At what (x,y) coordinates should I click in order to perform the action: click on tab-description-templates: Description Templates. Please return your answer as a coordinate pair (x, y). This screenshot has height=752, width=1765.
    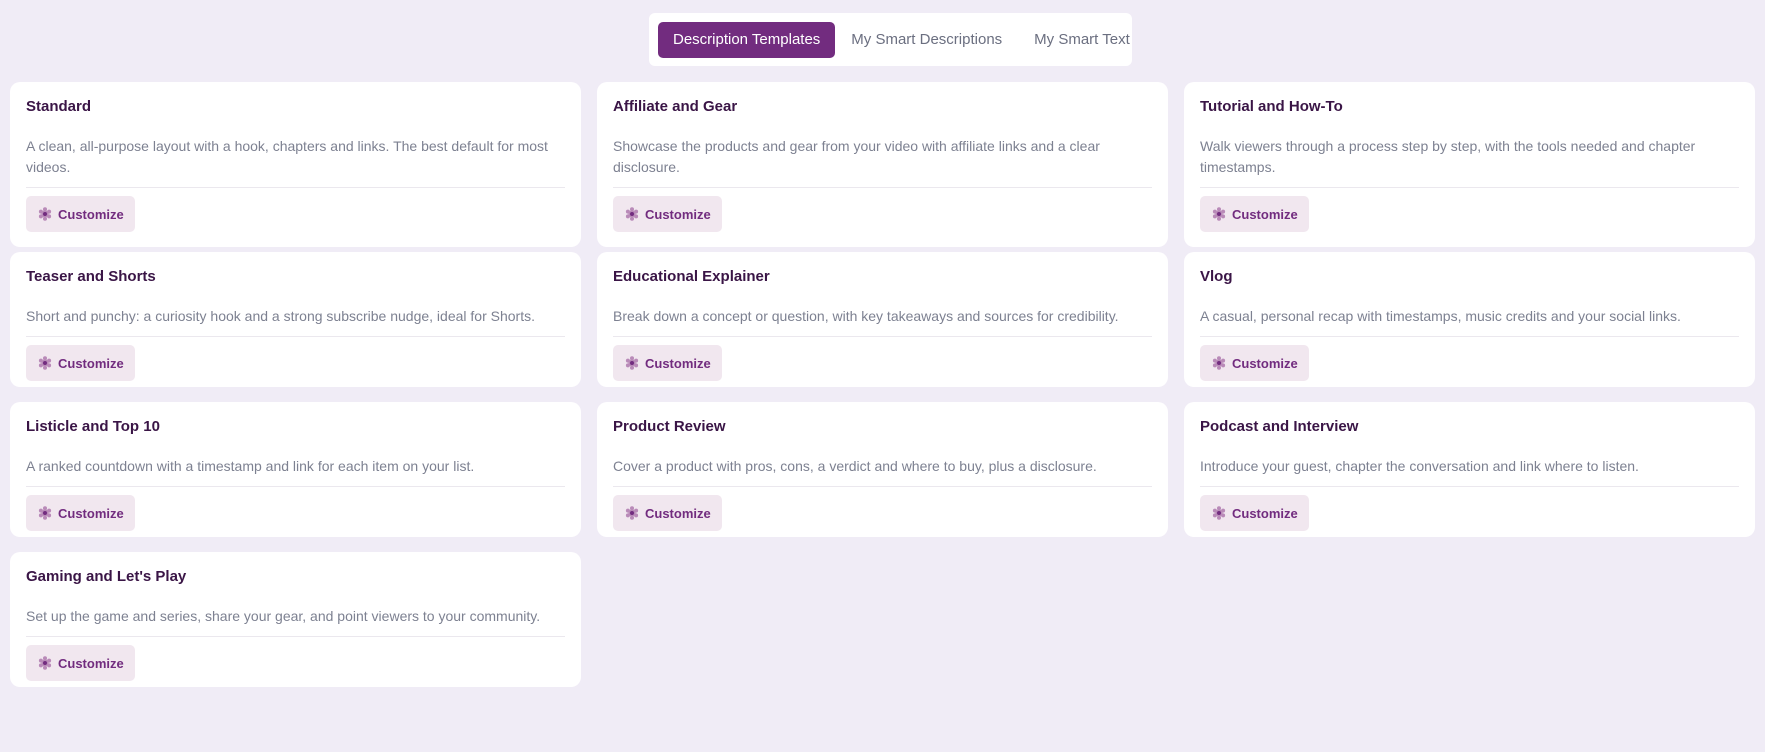
    Looking at the image, I should click on (747, 39).